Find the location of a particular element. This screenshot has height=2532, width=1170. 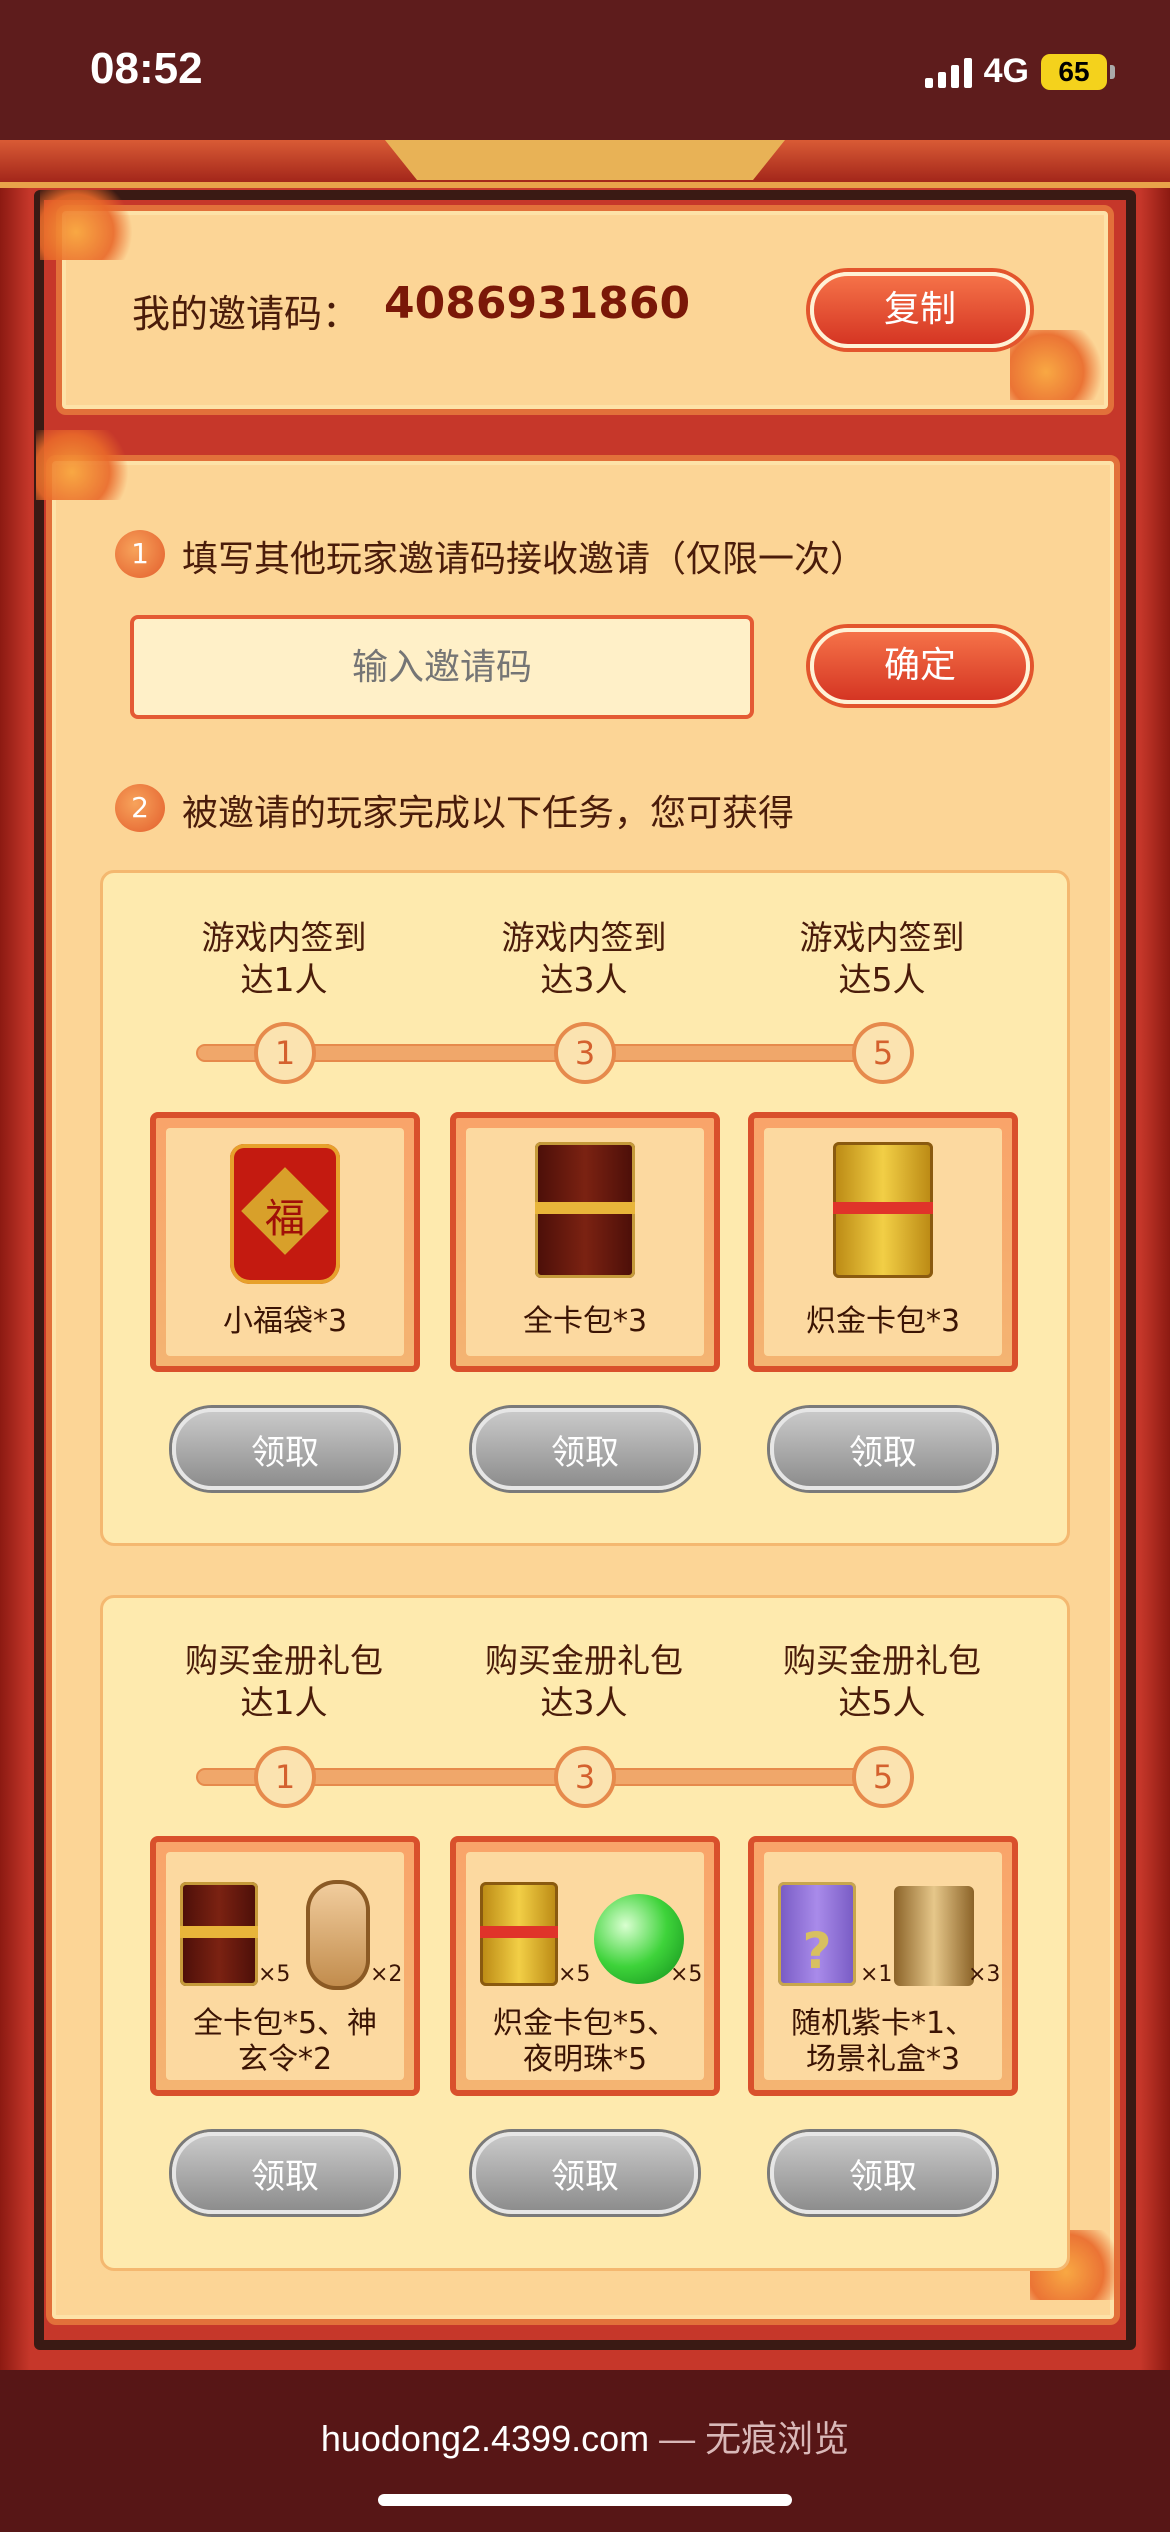

lucky-bag-icon: 福 is located at coordinates (285, 1214).